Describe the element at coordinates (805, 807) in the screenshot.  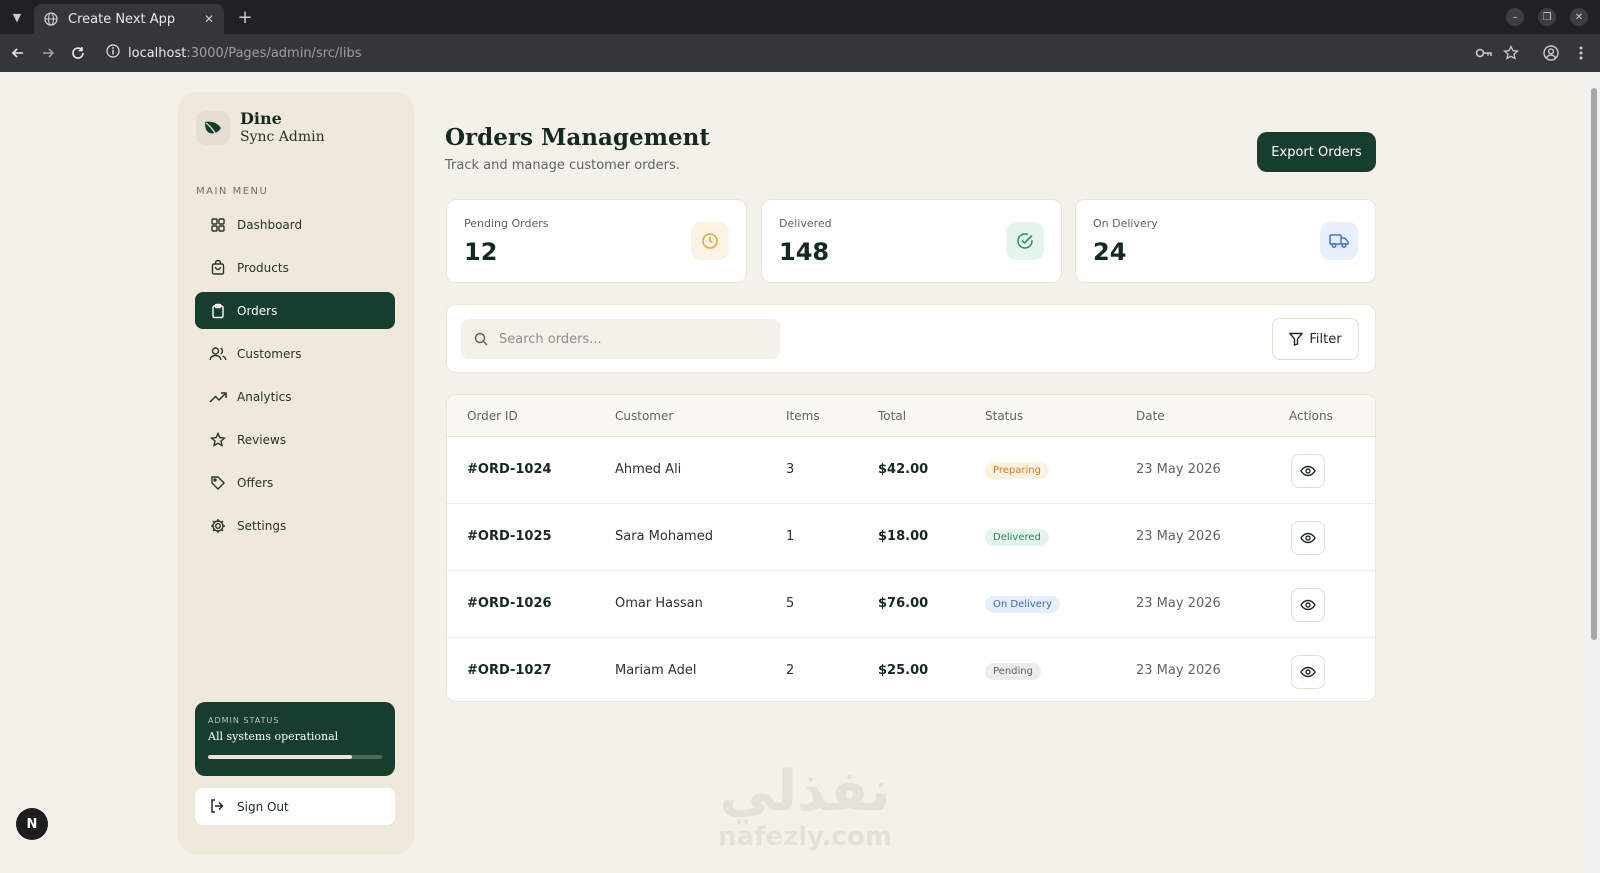
I see `watermark: نفذلي nafezly.com` at that location.